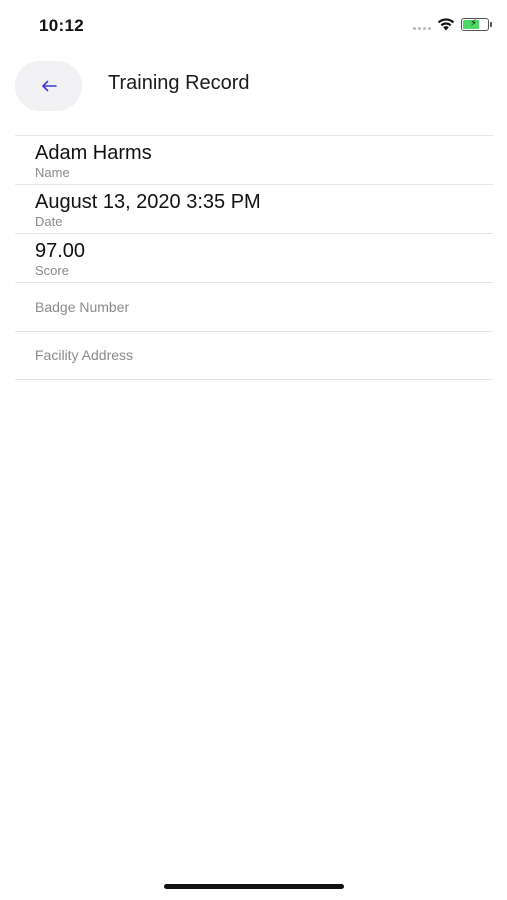  Describe the element at coordinates (253, 25) in the screenshot. I see `status-bar: 10:12 ⚡` at that location.